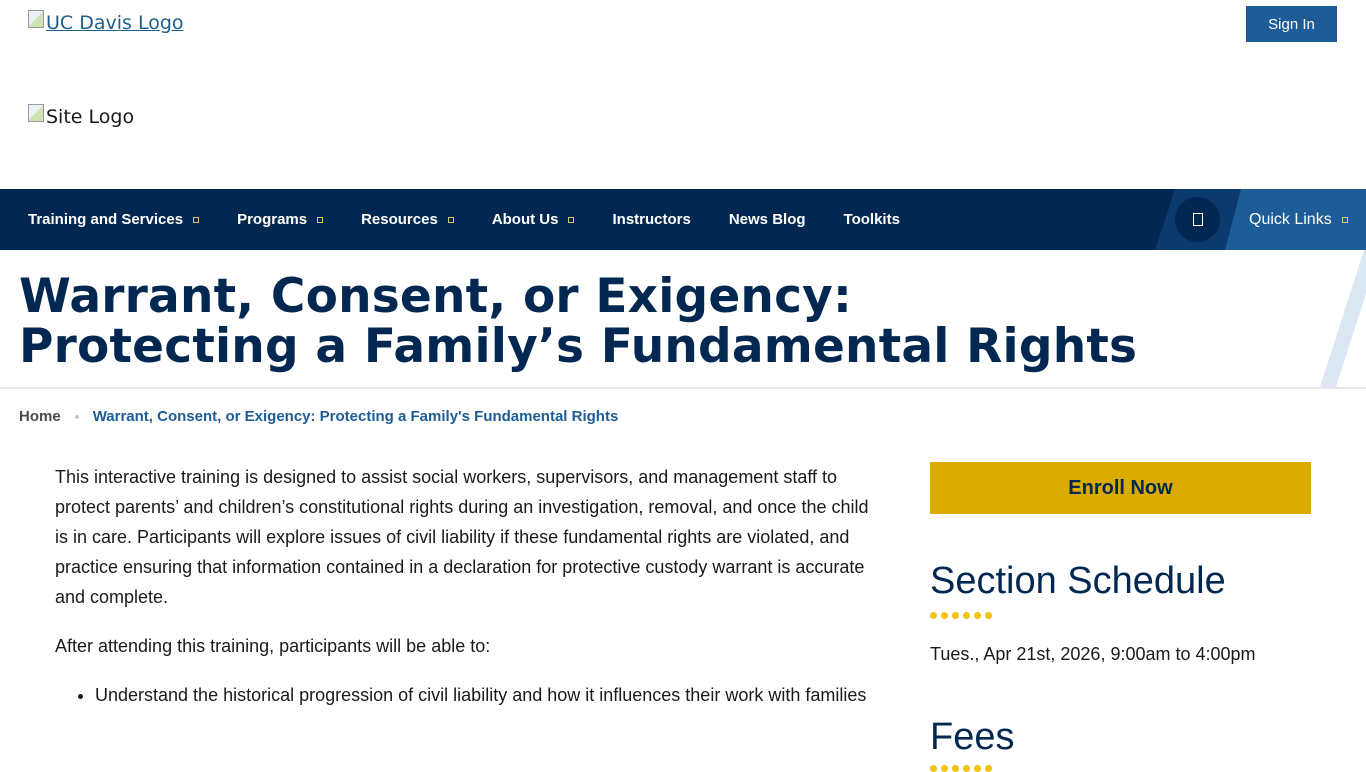 This screenshot has height=772, width=1366. What do you see at coordinates (399, 219) in the screenshot?
I see `nav-item-label: Resources` at bounding box center [399, 219].